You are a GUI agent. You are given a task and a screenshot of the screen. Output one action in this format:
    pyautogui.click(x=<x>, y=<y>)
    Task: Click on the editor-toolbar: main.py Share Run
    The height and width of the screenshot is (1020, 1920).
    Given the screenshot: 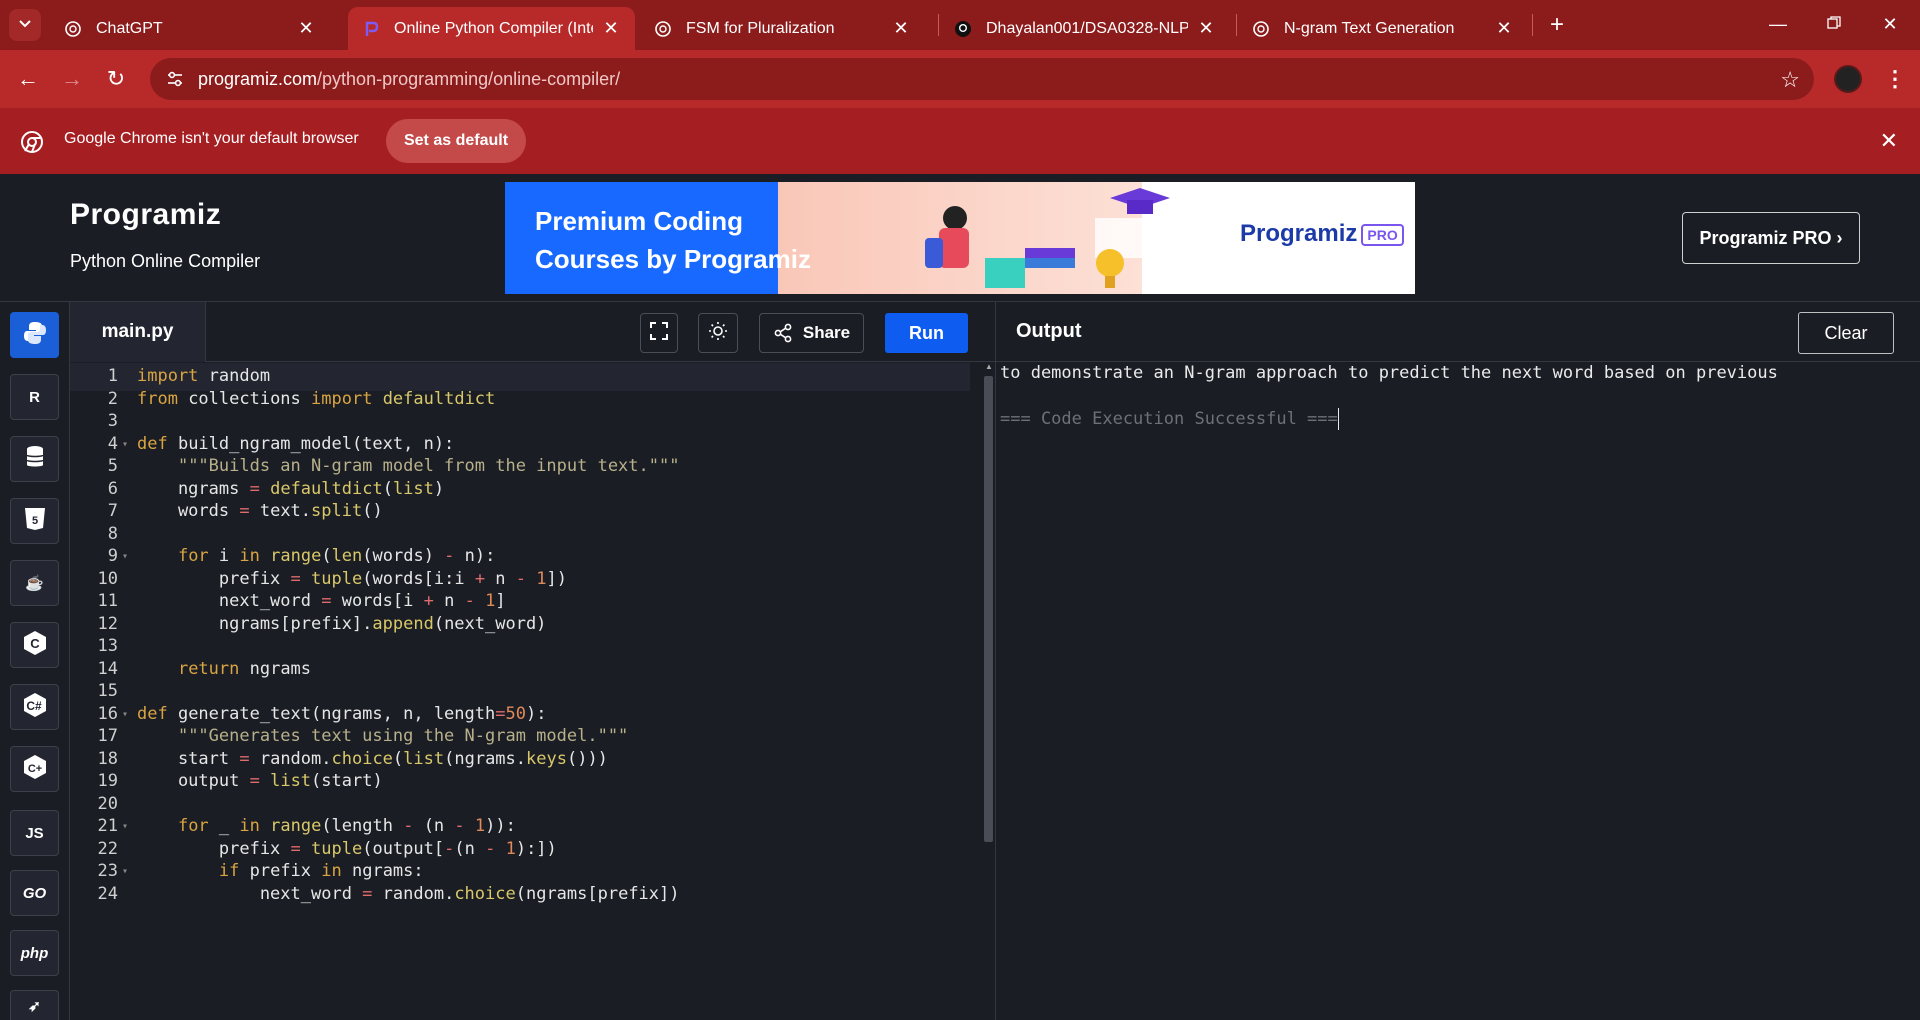 What is the action you would take?
    pyautogui.click(x=532, y=332)
    